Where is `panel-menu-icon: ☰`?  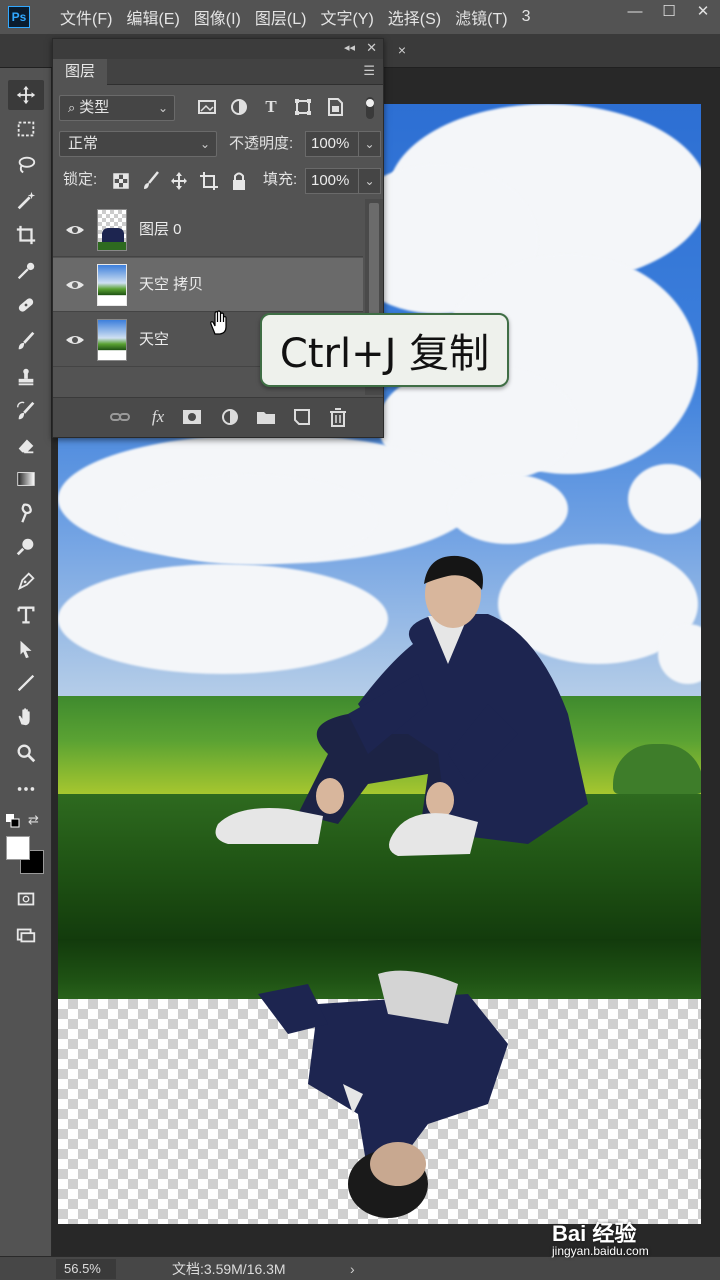
panel-menu-icon: ☰ is located at coordinates (369, 71).